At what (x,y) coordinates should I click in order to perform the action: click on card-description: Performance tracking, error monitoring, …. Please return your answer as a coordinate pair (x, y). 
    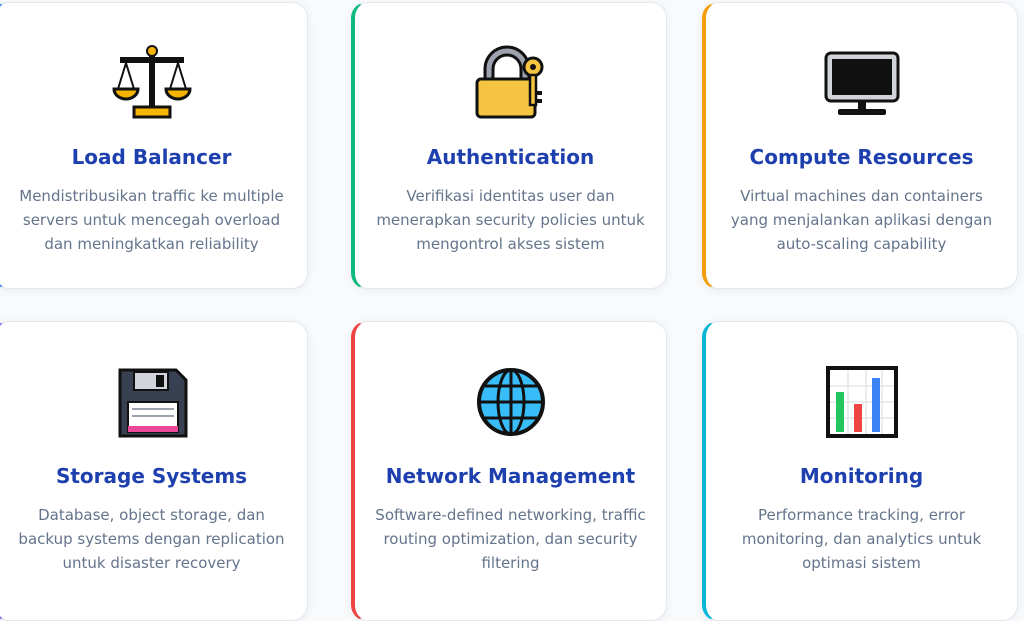
    Looking at the image, I should click on (861, 539).